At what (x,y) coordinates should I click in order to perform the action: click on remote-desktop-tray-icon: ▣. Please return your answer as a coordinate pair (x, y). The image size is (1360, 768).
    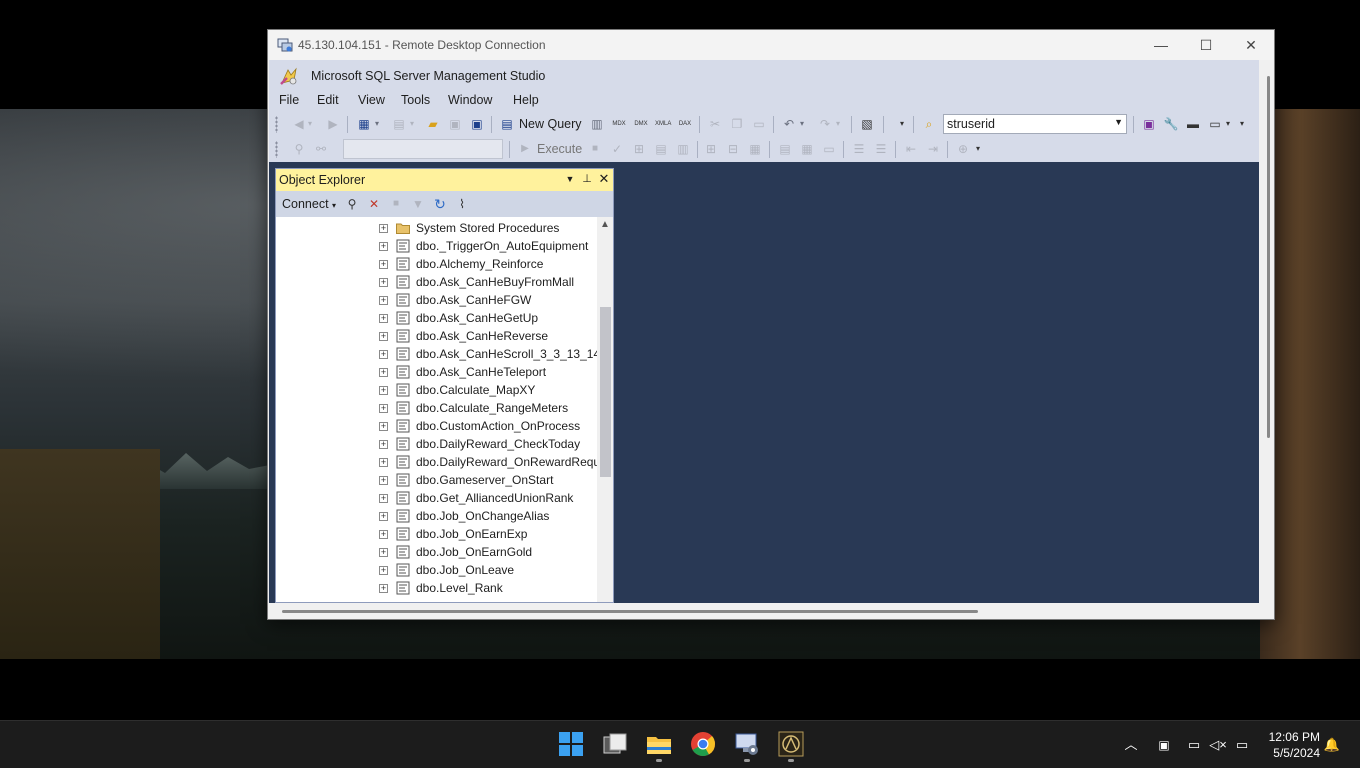
    Looking at the image, I should click on (1164, 745).